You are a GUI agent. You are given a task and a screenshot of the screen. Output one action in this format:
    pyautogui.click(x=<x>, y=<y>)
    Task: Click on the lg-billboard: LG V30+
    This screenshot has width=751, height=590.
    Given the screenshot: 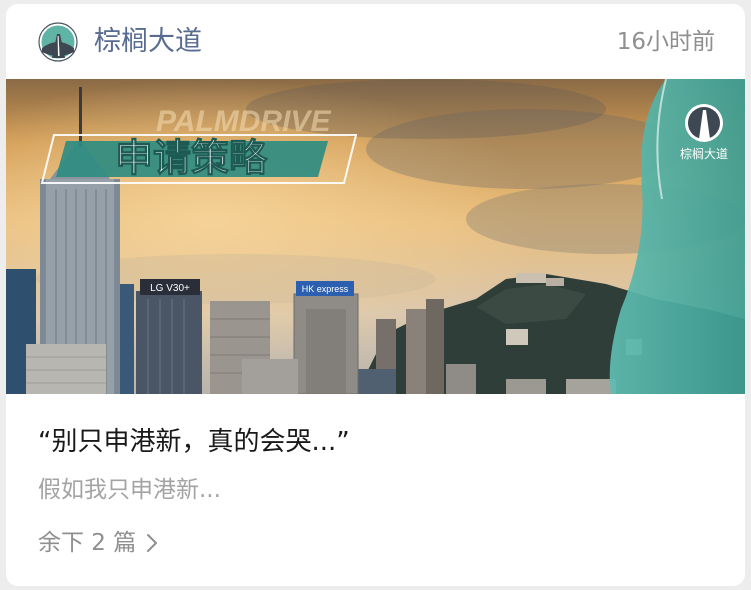 What is the action you would take?
    pyautogui.click(x=170, y=288)
    